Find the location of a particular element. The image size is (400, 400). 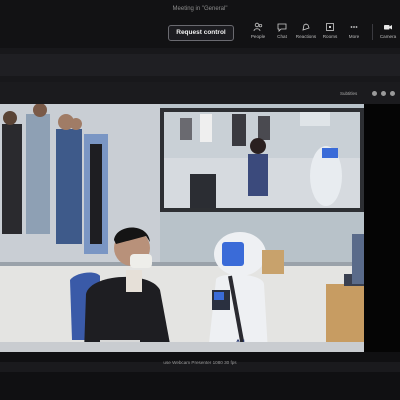

toolbar-divider is located at coordinates (372, 32).